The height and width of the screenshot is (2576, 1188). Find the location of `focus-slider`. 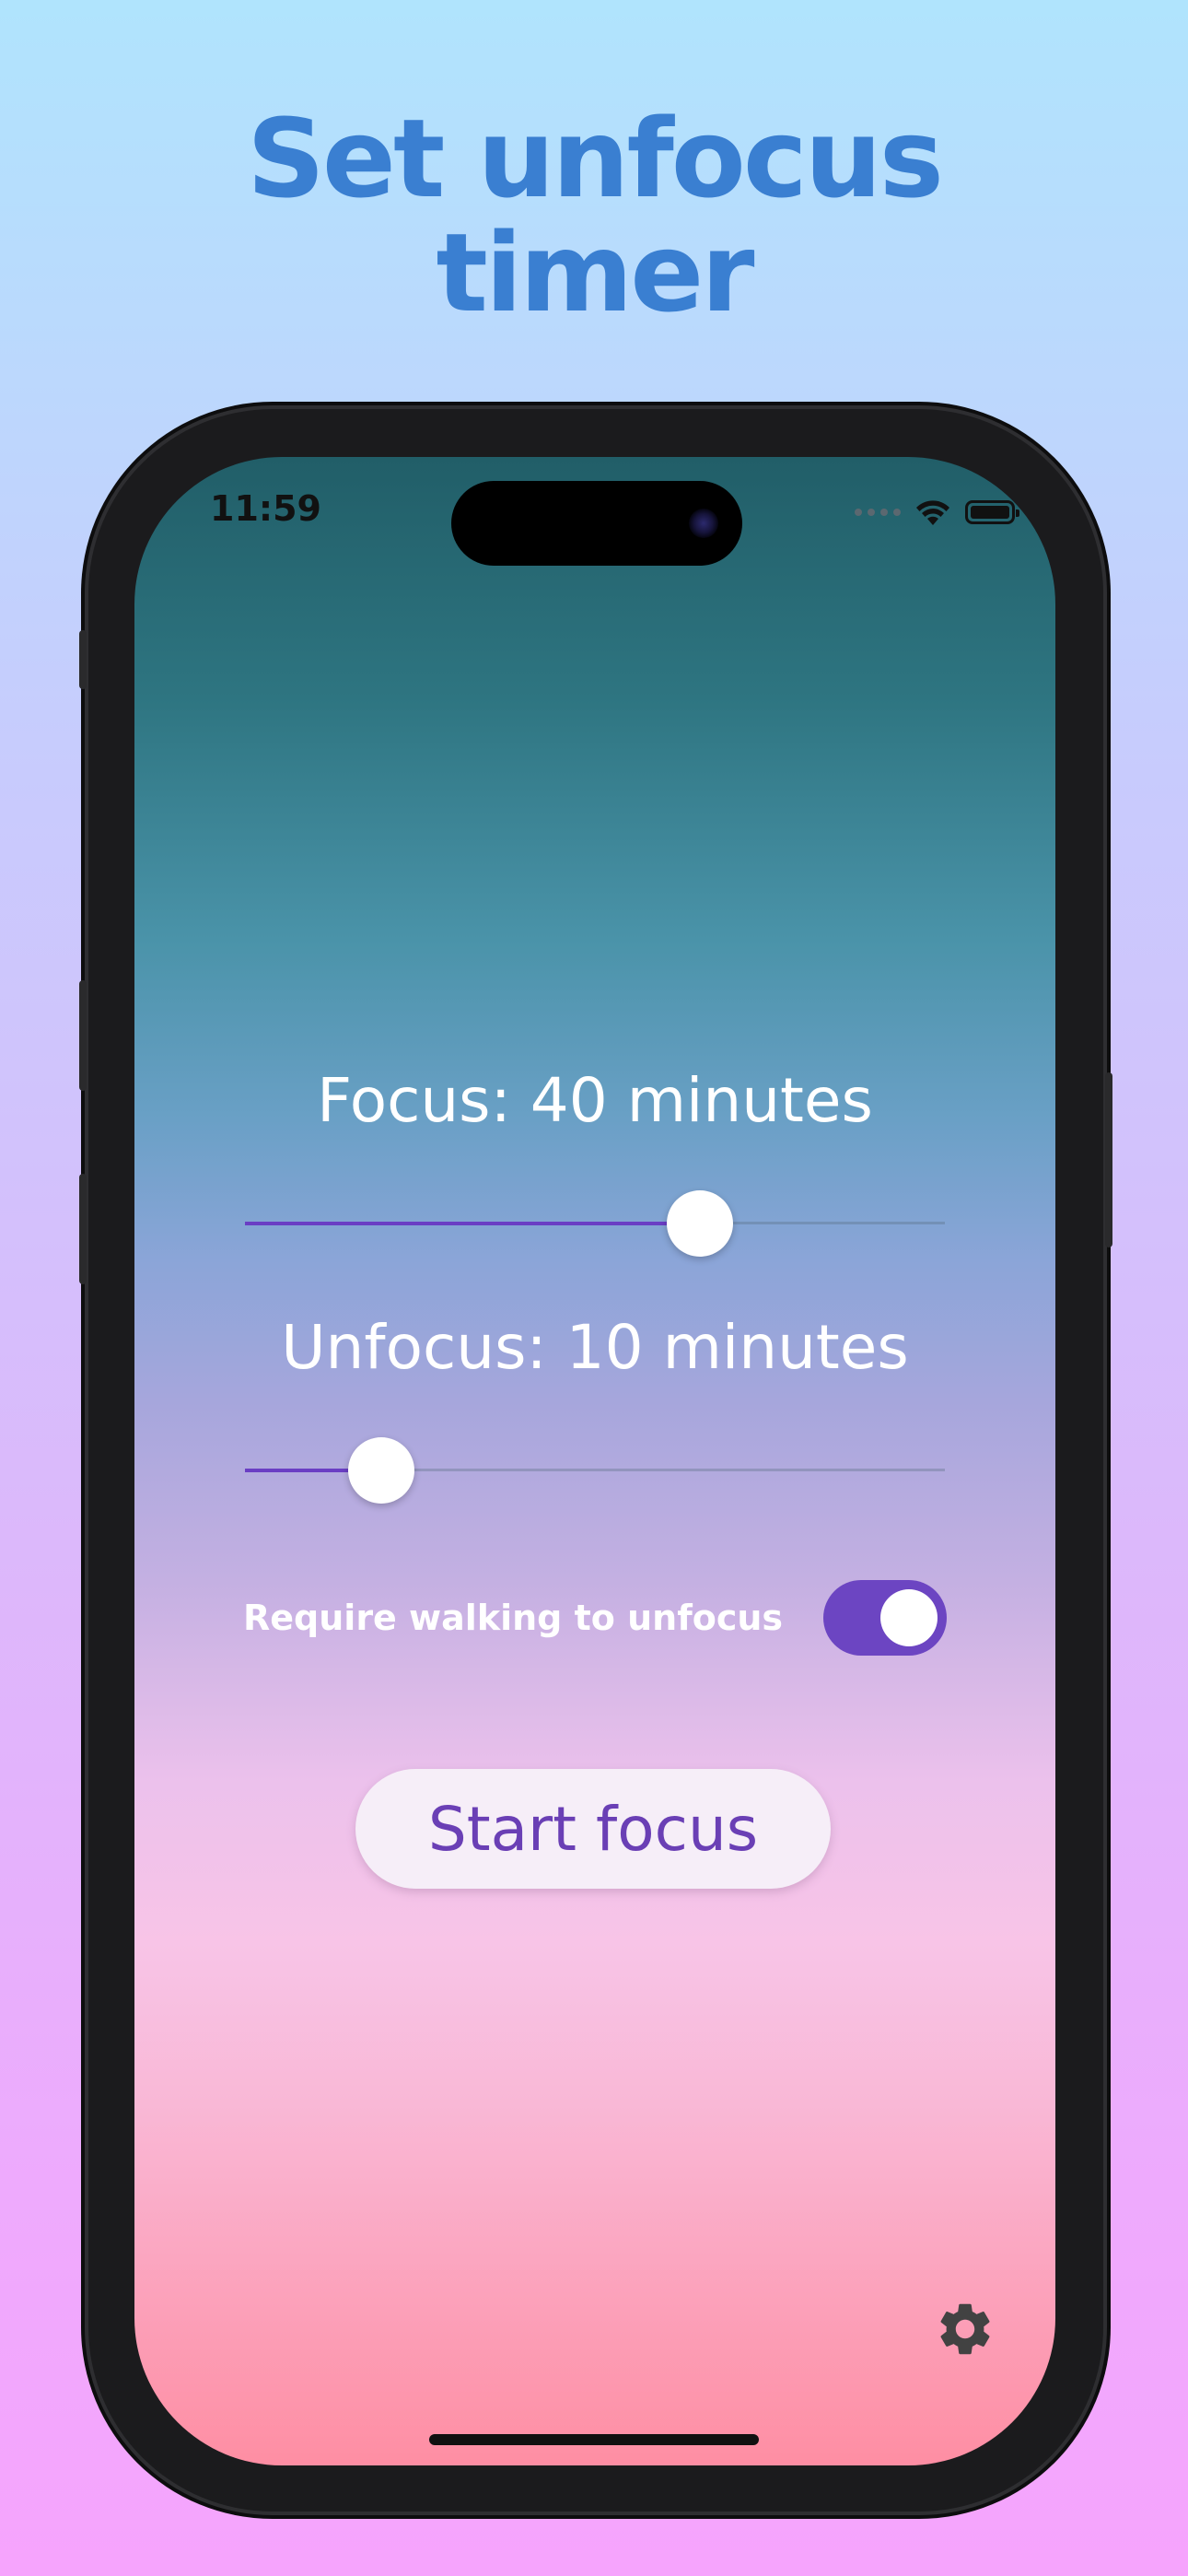

focus-slider is located at coordinates (595, 1223).